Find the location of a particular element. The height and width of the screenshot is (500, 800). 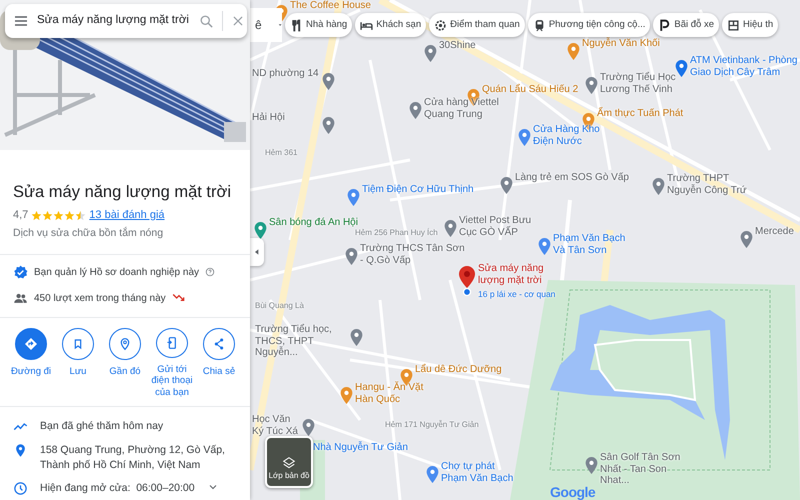

place-label: The Coffee House is located at coordinates (330, 6).